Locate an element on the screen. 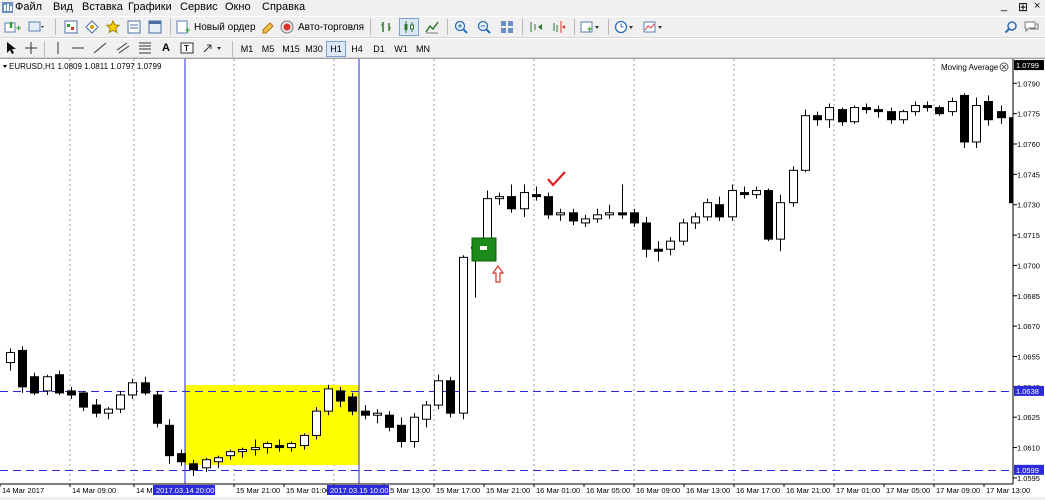 Image resolution: width=1045 pixels, height=500 pixels. candlestick-chart-icon is located at coordinates (409, 27).